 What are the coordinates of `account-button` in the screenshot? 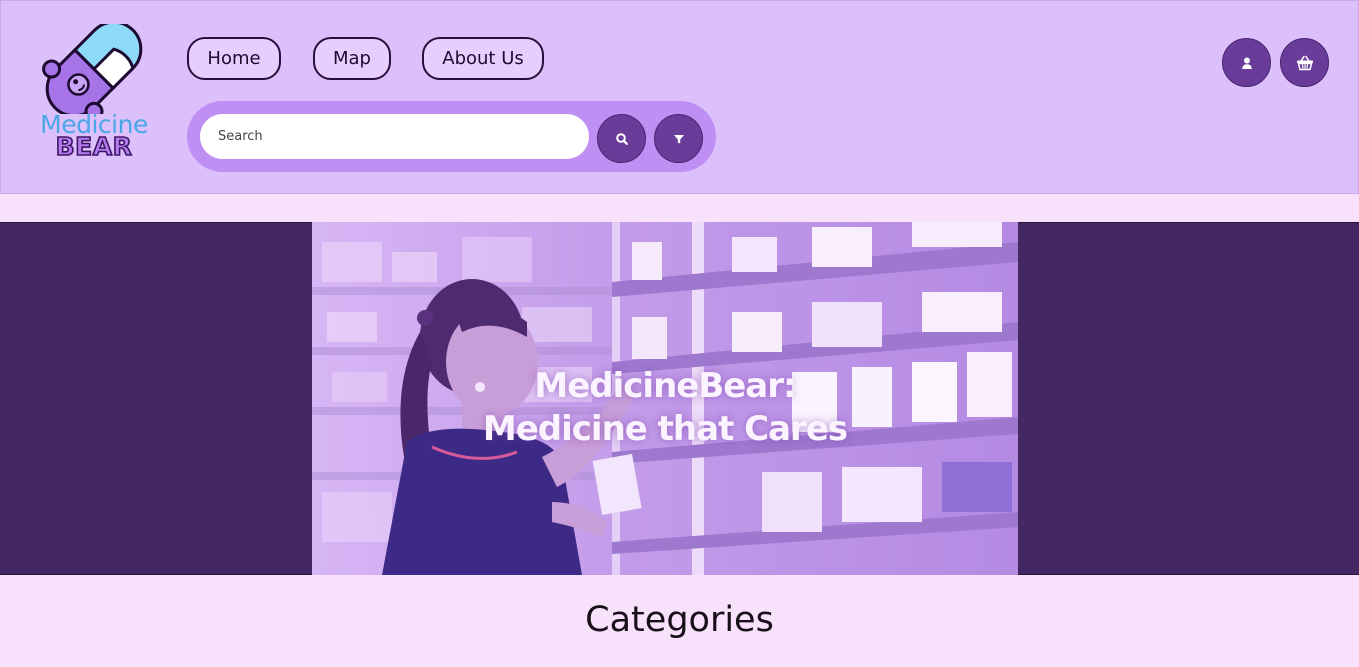 It's located at (1246, 62).